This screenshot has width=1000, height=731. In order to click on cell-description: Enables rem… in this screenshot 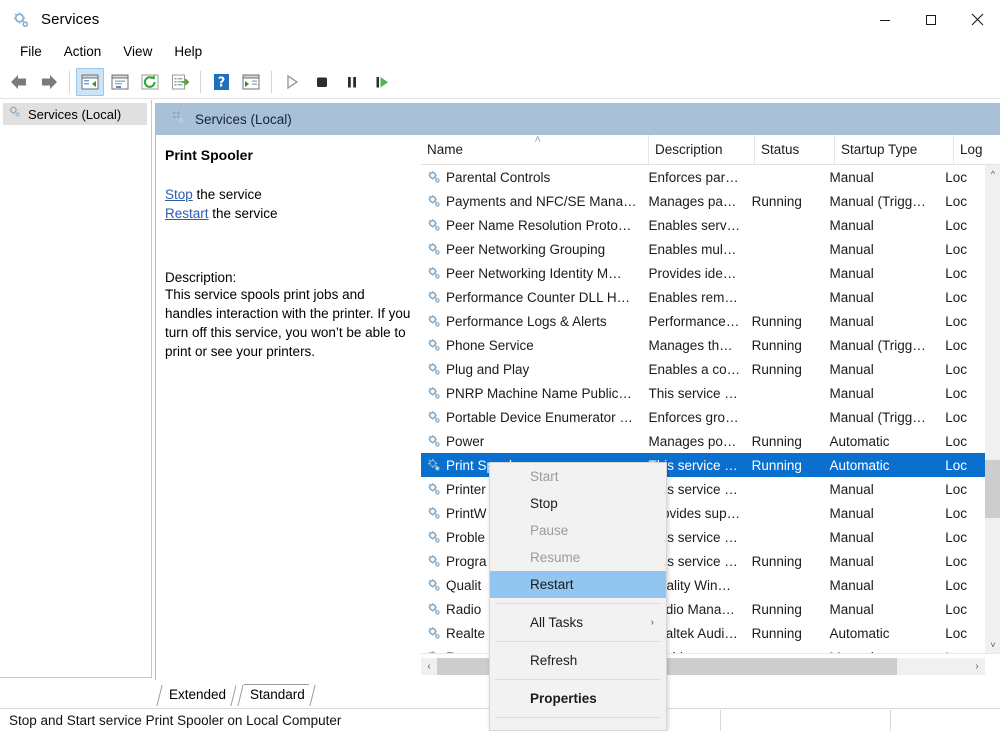, I will do `click(693, 297)`.